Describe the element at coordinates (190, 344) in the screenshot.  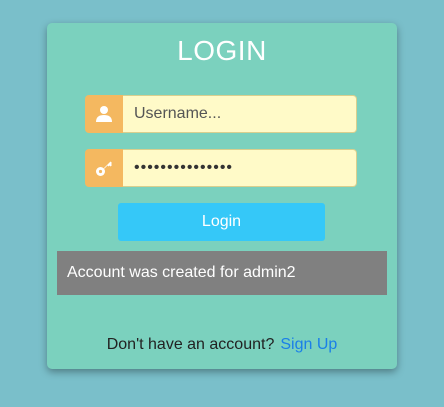
I see `signup-prompt-text: Don't have an account?` at that location.